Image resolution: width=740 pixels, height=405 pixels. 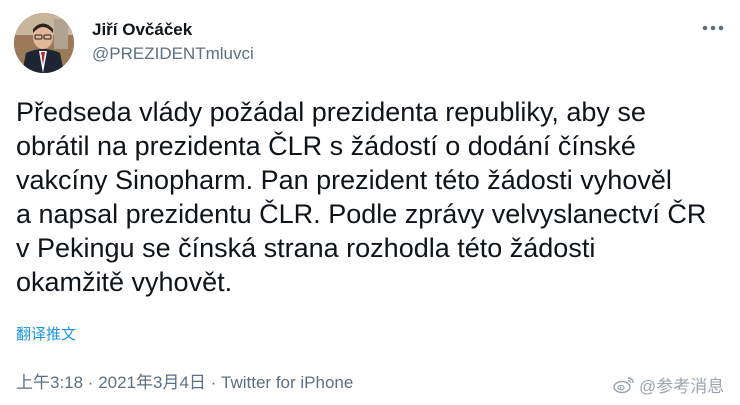 I want to click on translate-tweet-link: 翻译推文, so click(x=46, y=333).